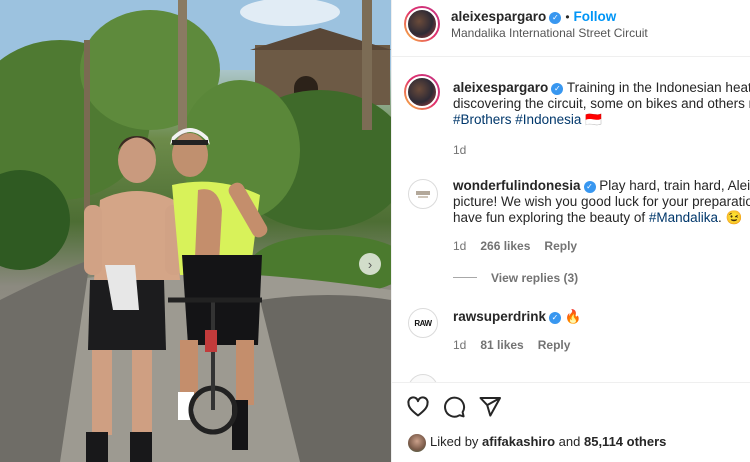 This screenshot has width=750, height=462. Describe the element at coordinates (423, 378) in the screenshot. I see `next-comment-avatar` at that location.